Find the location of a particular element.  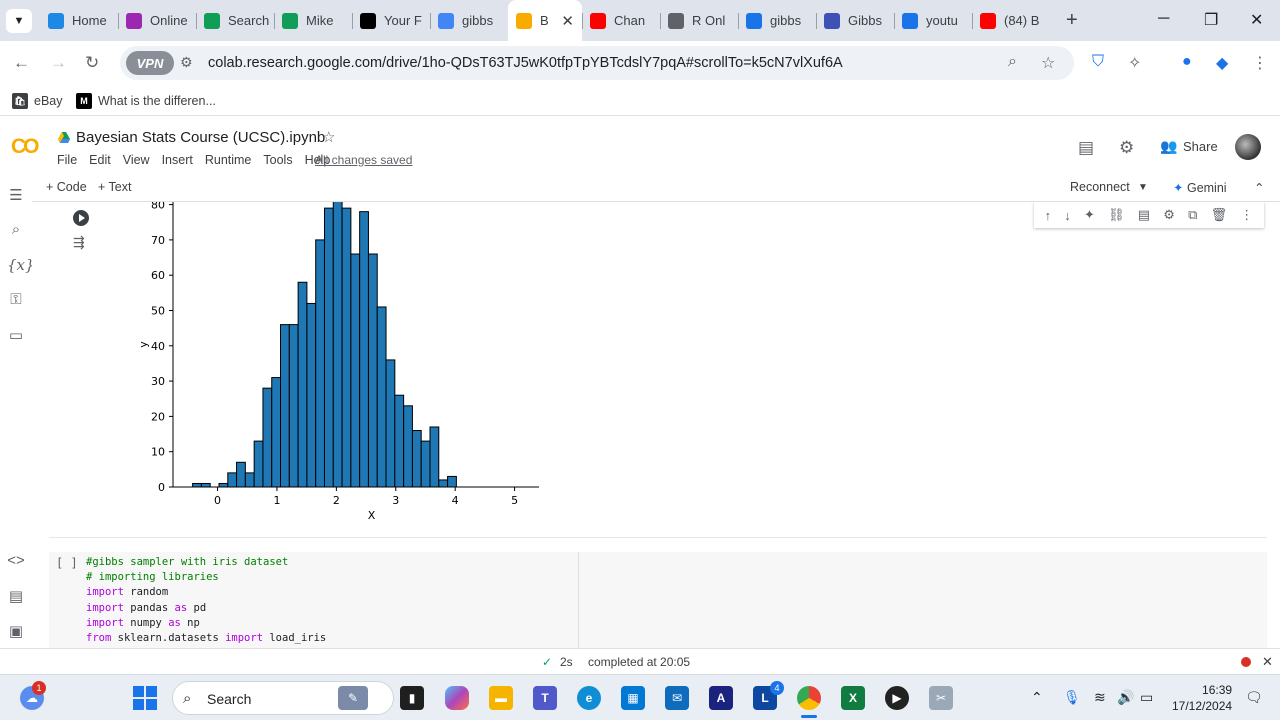

vpn-shield-icon: ◆ is located at coordinates (1222, 63).